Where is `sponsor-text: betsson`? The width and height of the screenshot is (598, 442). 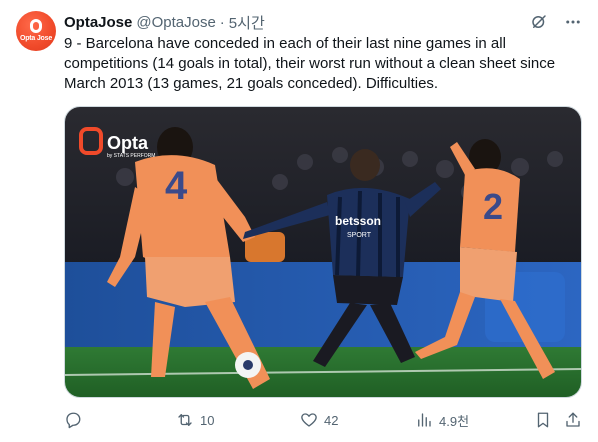 sponsor-text: betsson is located at coordinates (358, 221).